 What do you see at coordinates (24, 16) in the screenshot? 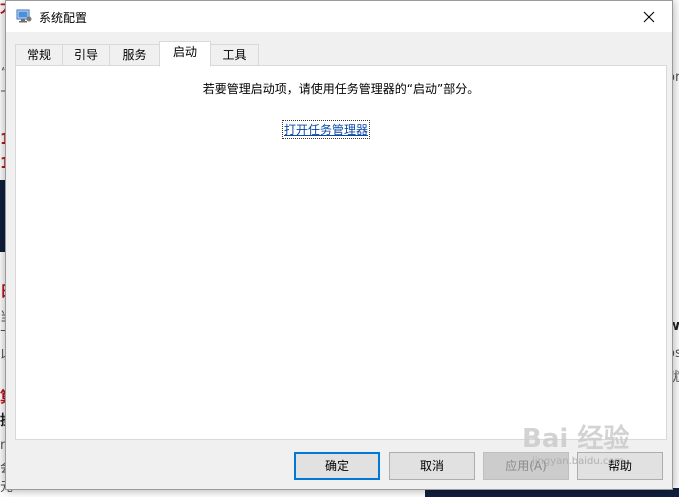
I see `msconfig-app-icon` at bounding box center [24, 16].